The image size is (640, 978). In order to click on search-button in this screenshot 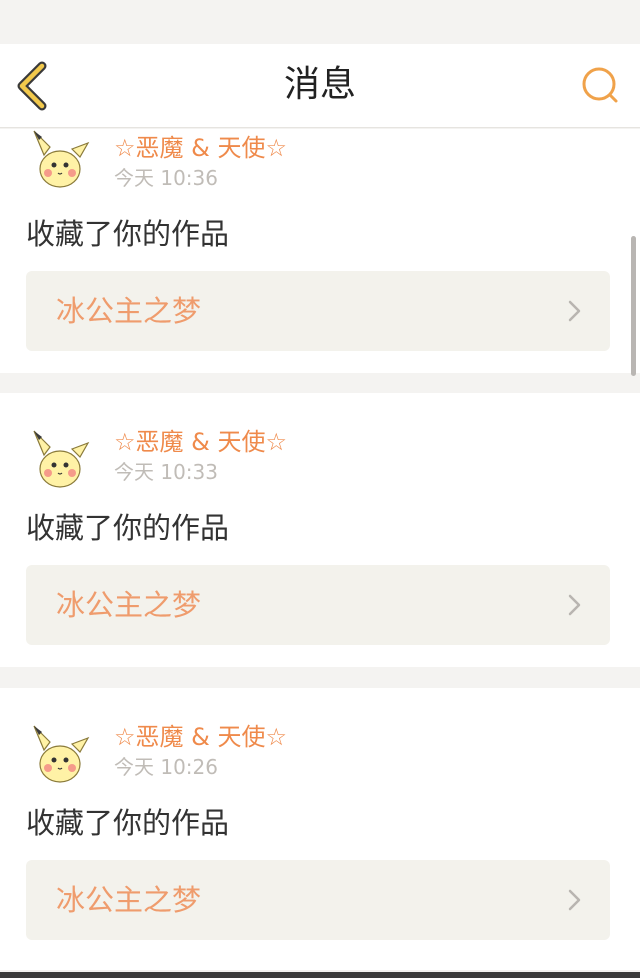, I will do `click(600, 86)`.